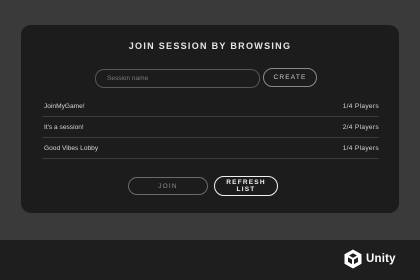 This screenshot has height=280, width=420. Describe the element at coordinates (71, 148) in the screenshot. I see `session-name: Good Vibes Lobby` at that location.